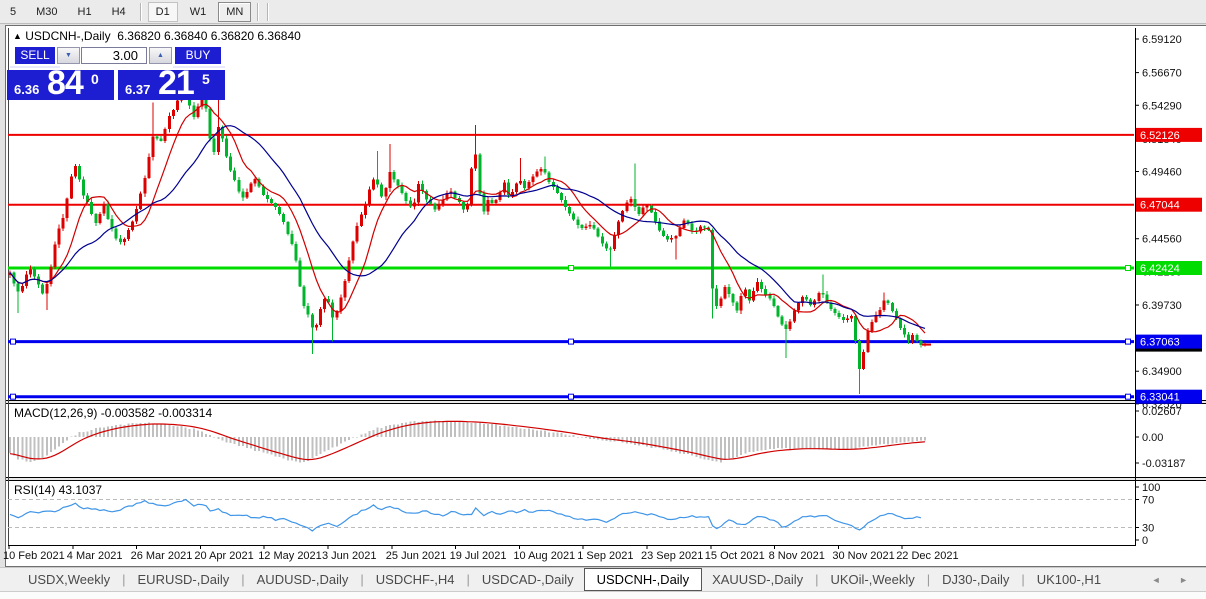  I want to click on volume-decrease-button: ▼, so click(68, 55).